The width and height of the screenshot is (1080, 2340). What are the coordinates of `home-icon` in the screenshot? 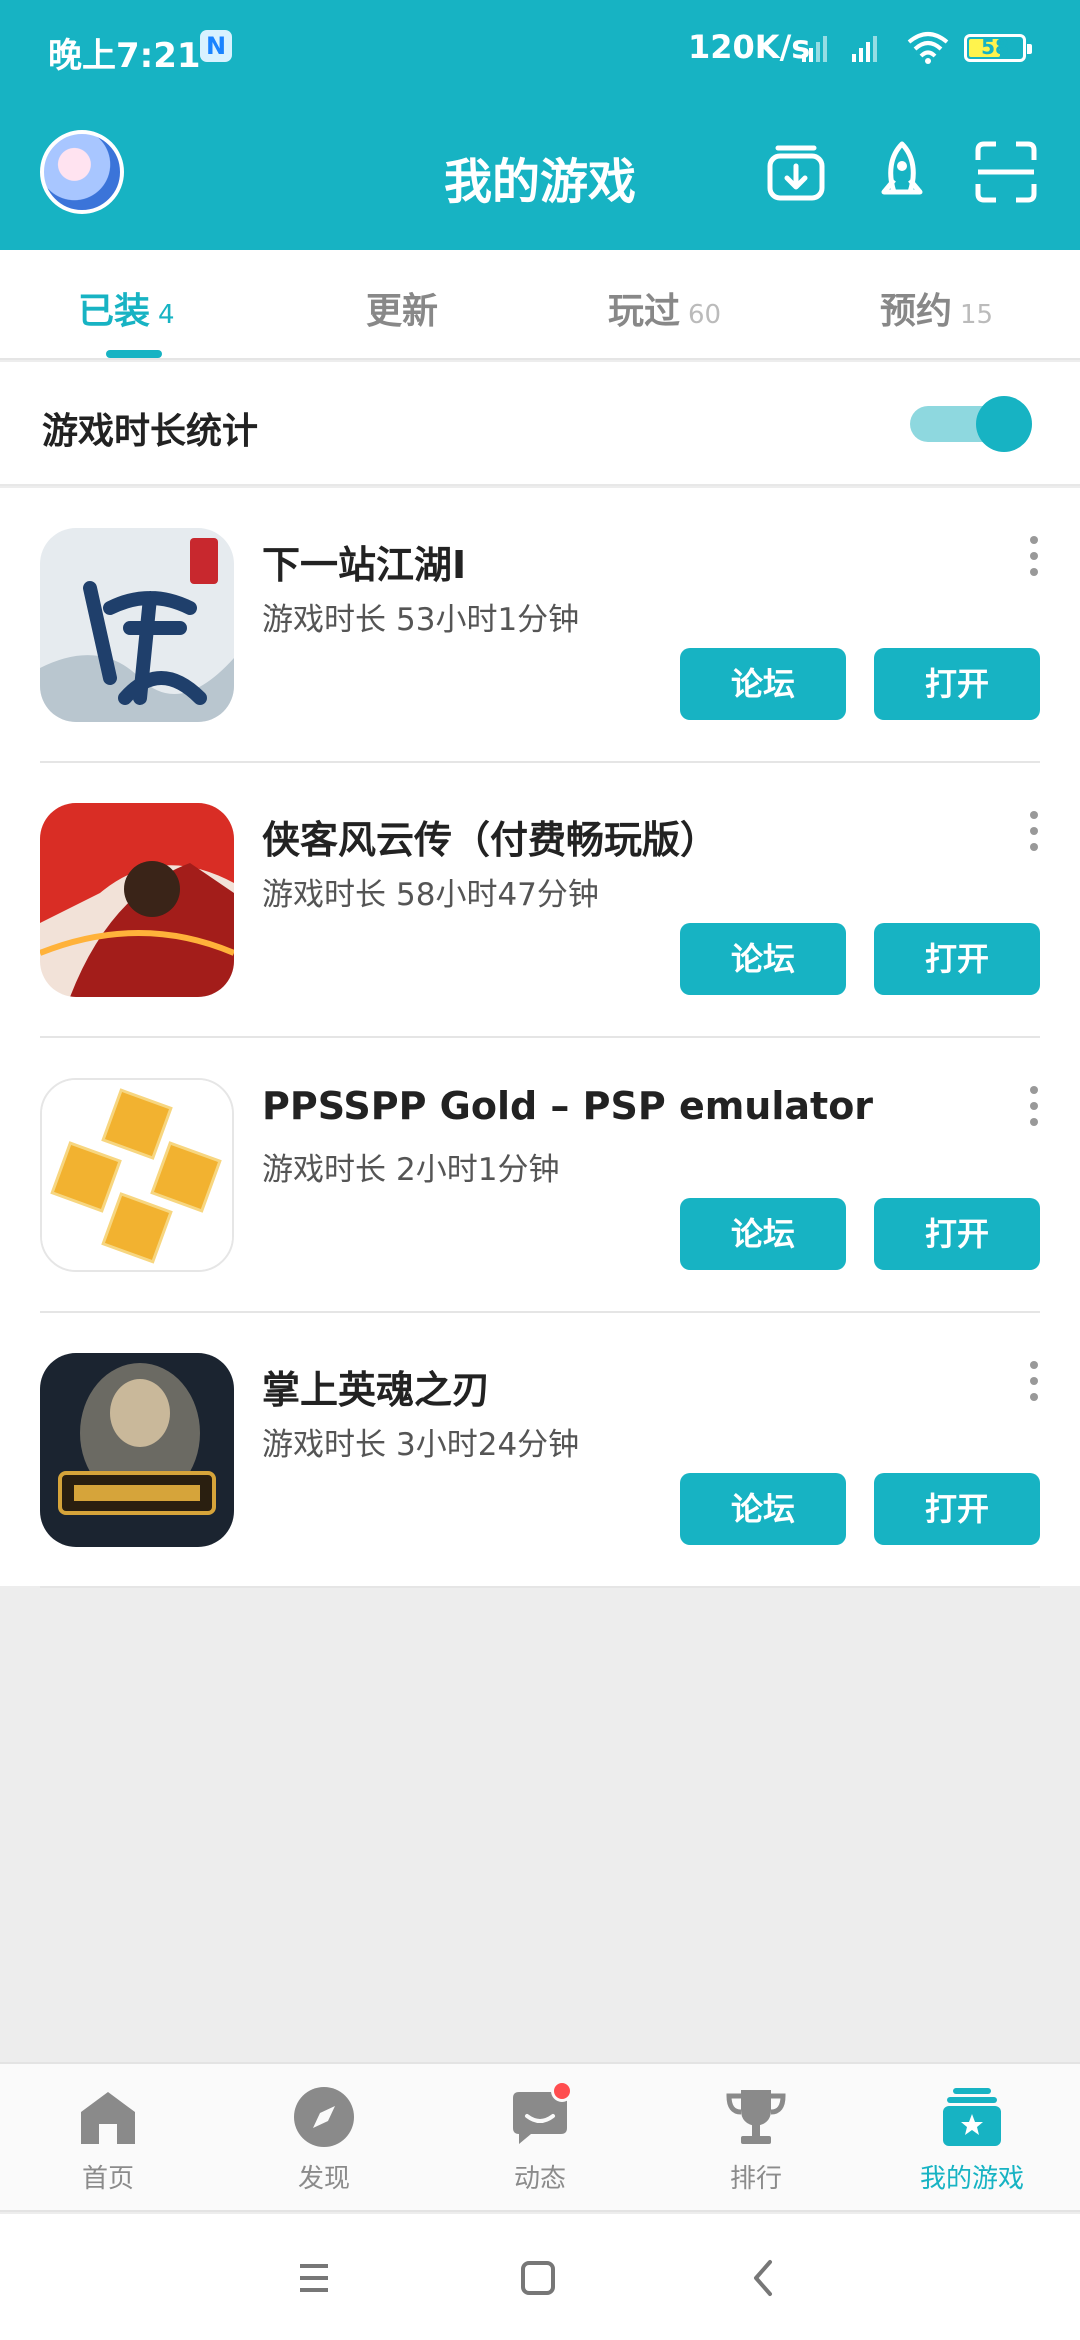 It's located at (108, 2117).